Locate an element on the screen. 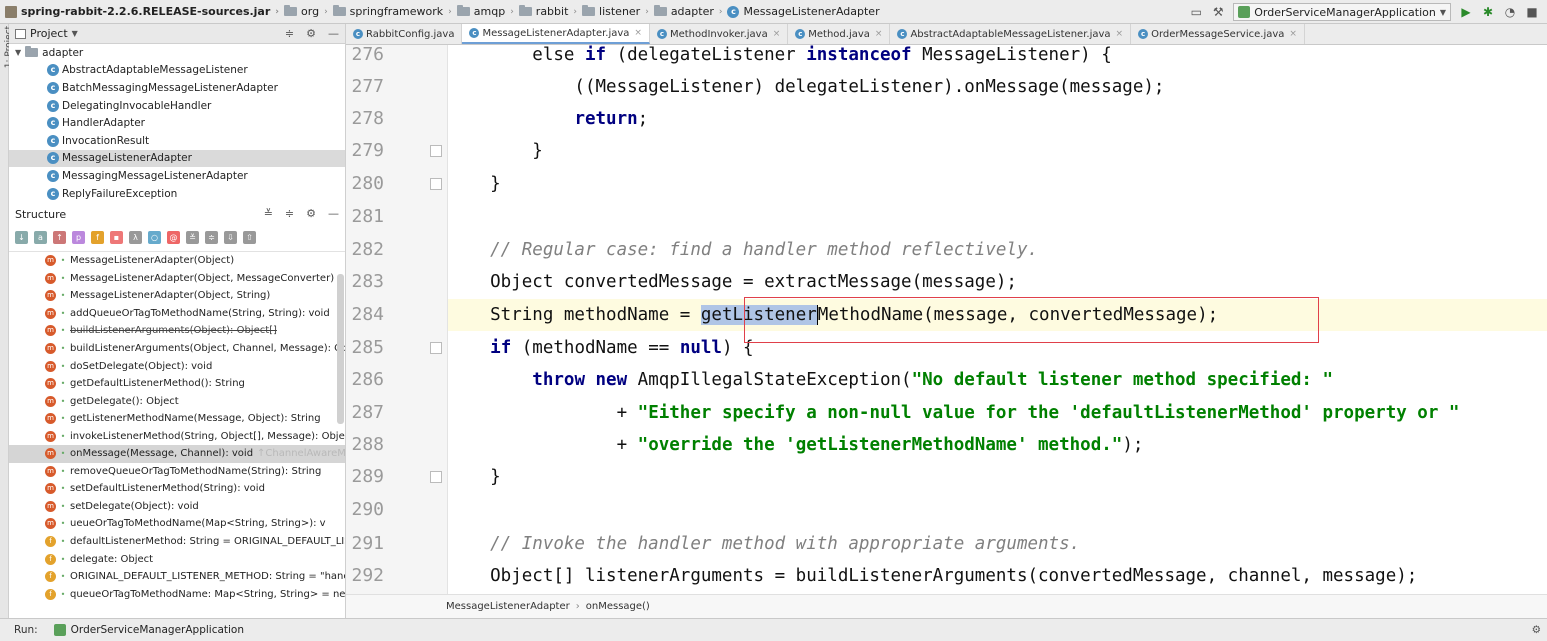  structure-method-item: •getDefaultListenerMethod(): String is located at coordinates (177, 384).